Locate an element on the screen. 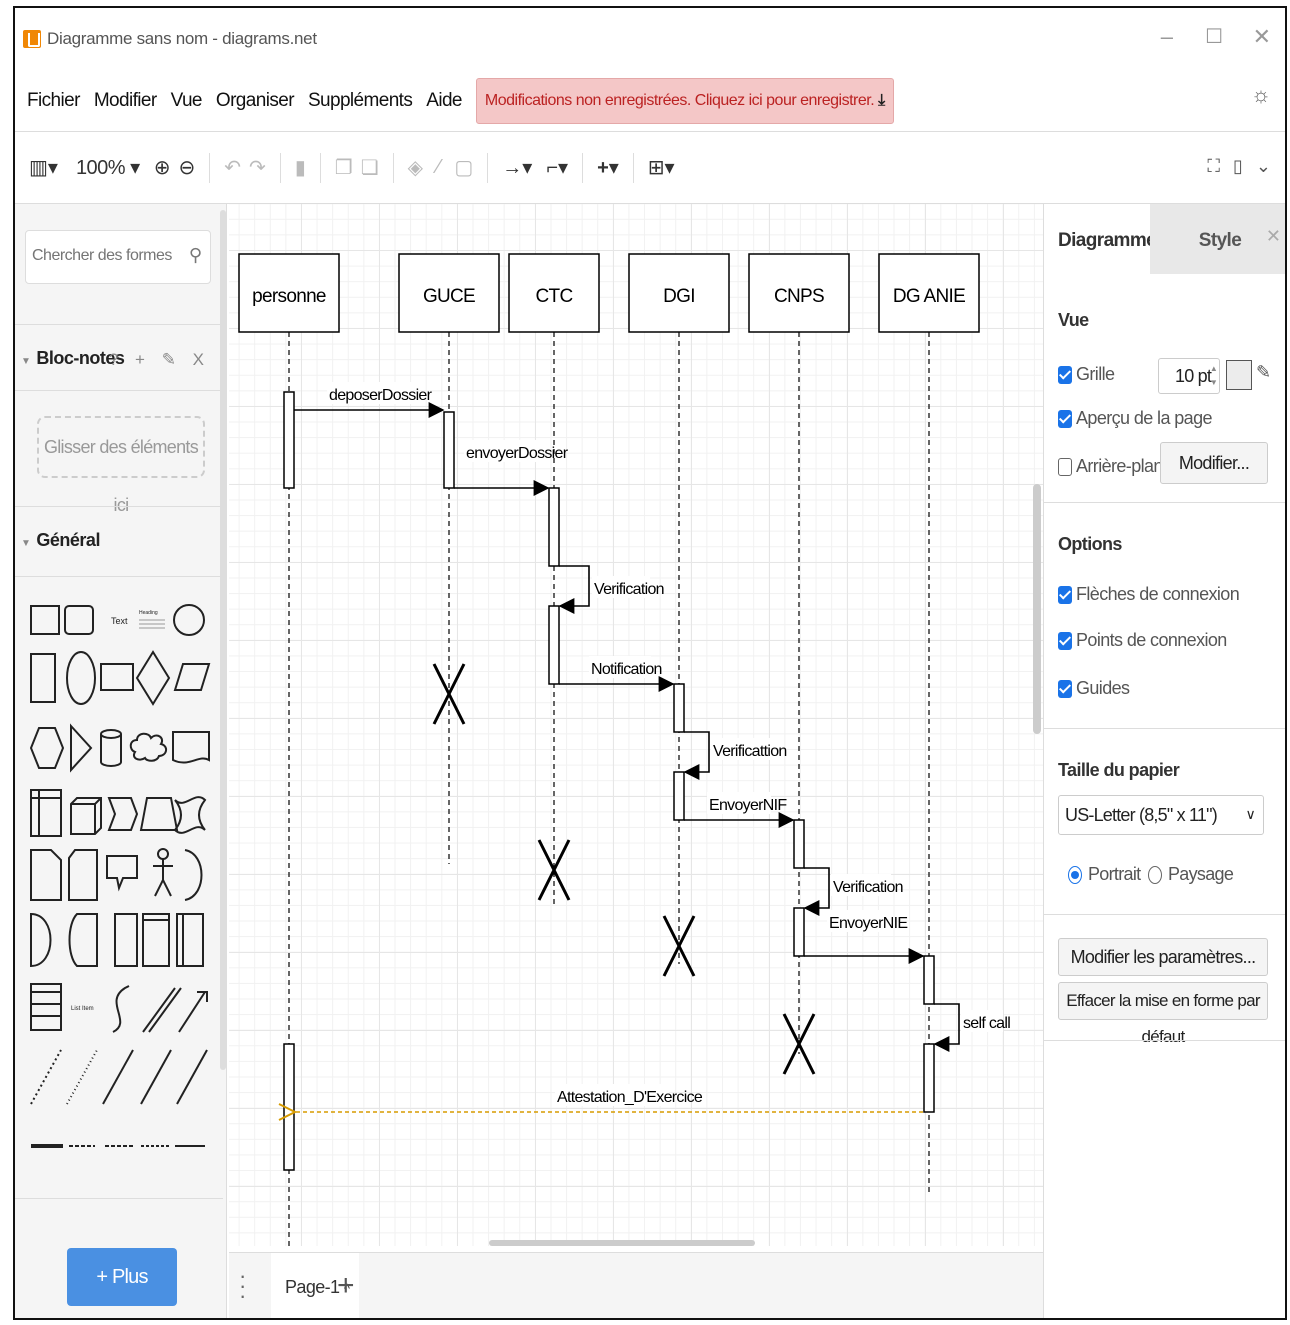 The height and width of the screenshot is (1325, 1290). format-panel-icon: ▥▾ is located at coordinates (43, 167).